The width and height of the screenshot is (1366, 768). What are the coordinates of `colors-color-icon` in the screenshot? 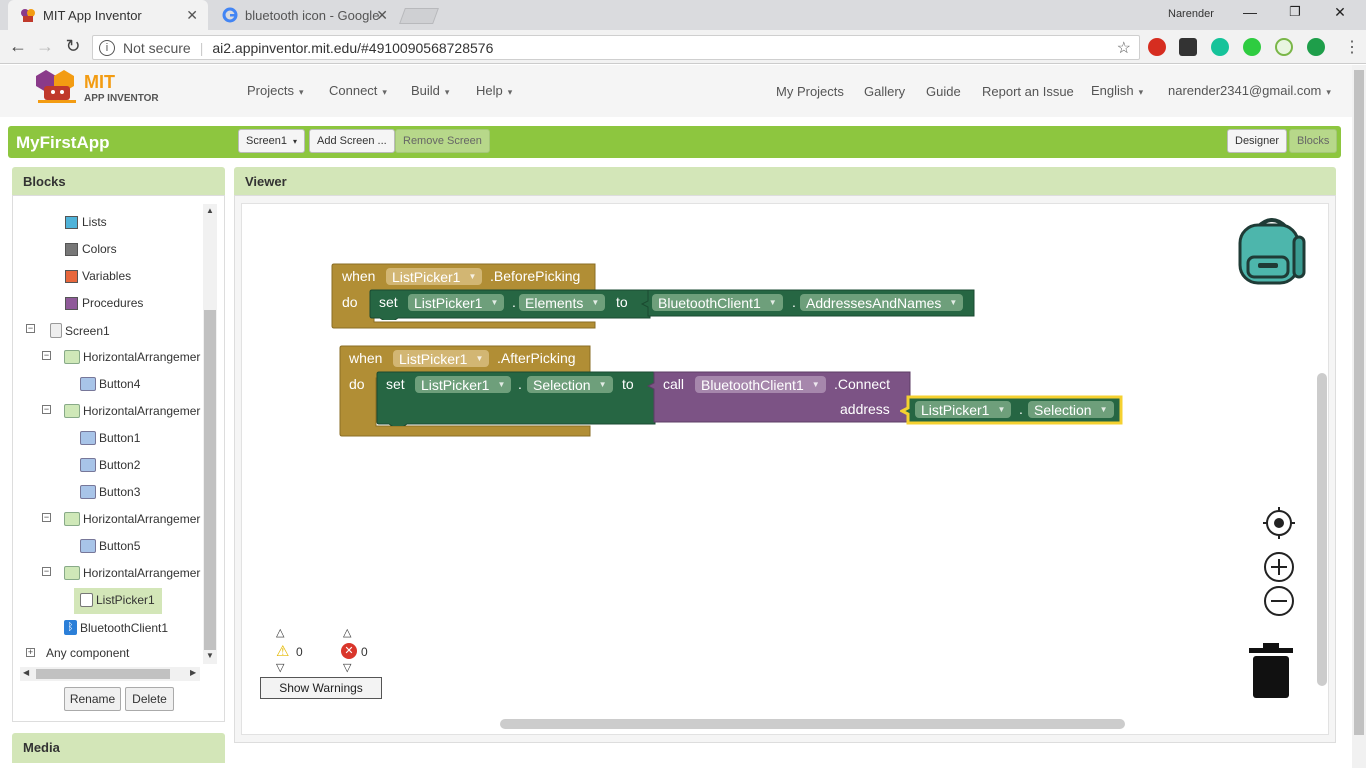 It's located at (71, 249).